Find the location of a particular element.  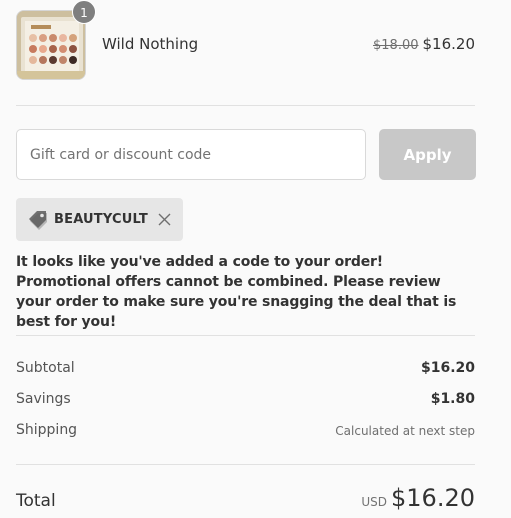

original-price: $18.00 is located at coordinates (396, 45).